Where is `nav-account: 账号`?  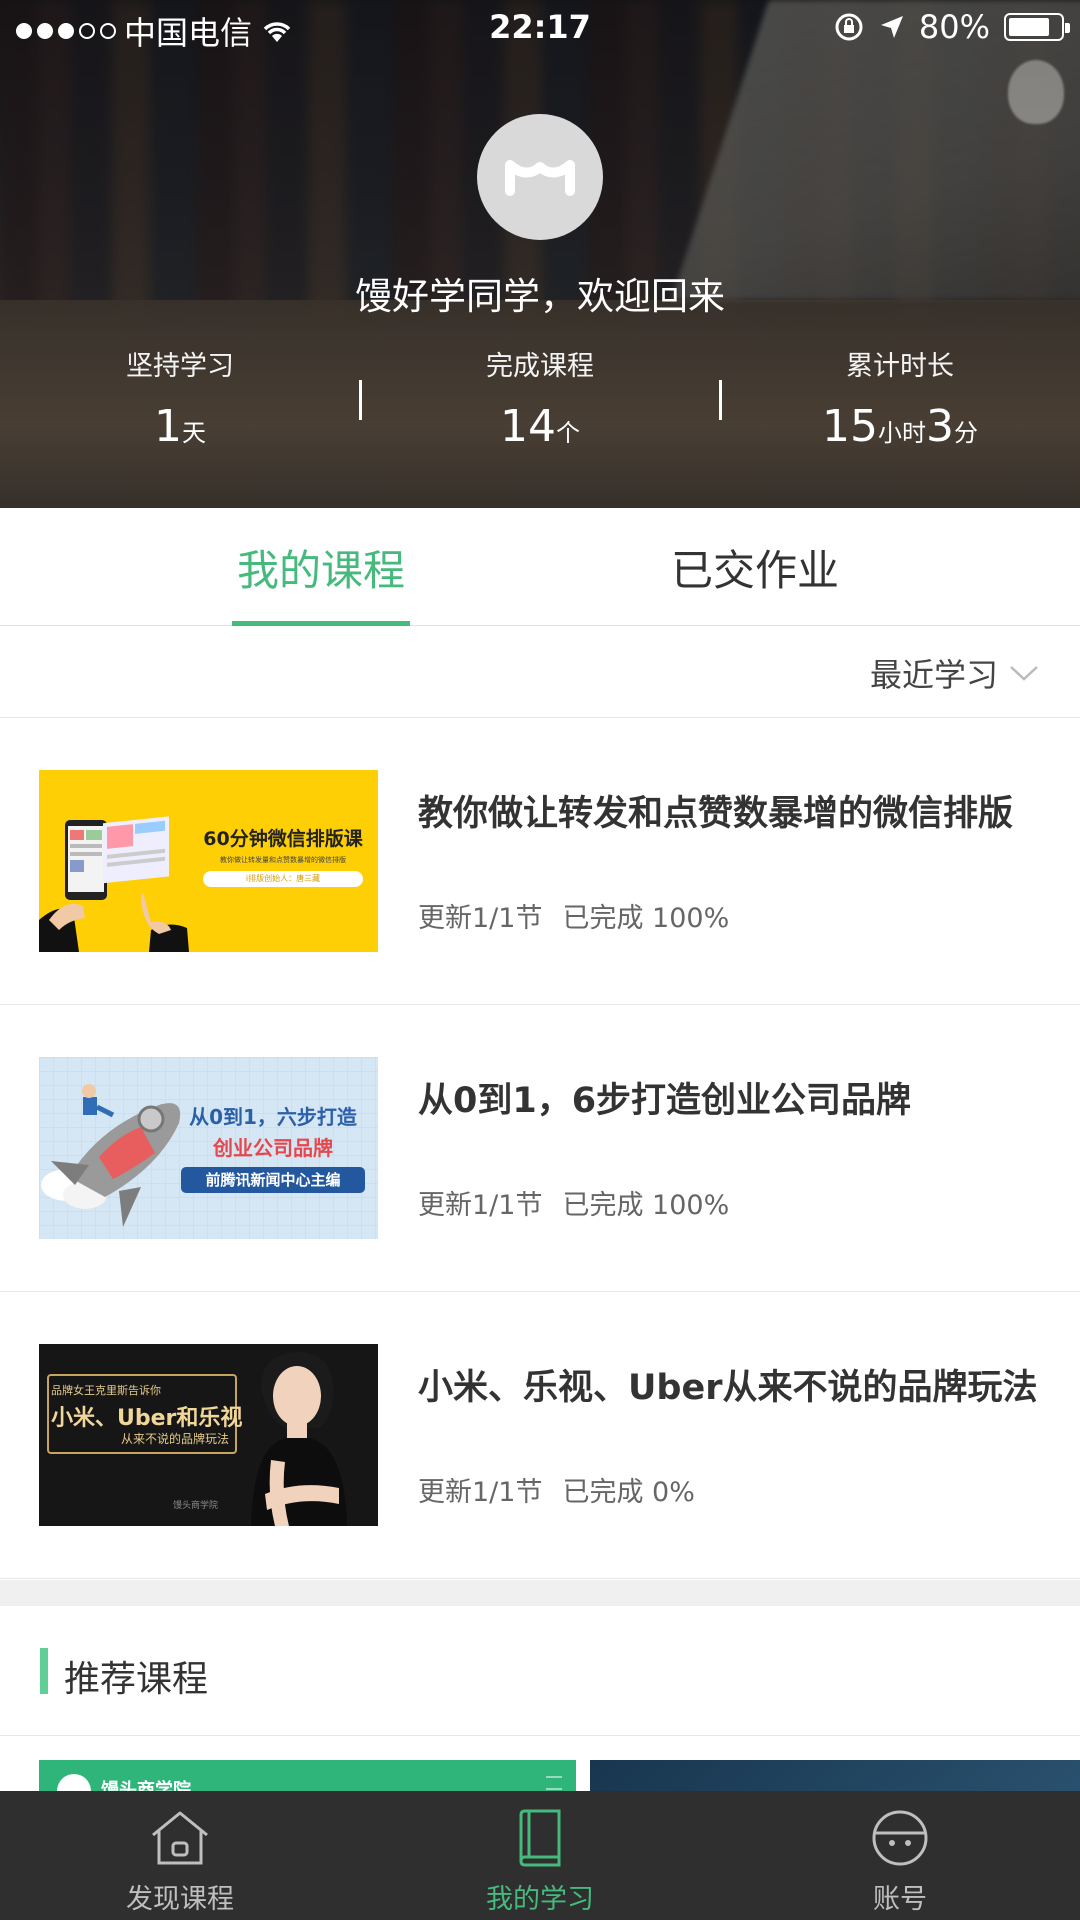
nav-account: 账号 is located at coordinates (900, 1855).